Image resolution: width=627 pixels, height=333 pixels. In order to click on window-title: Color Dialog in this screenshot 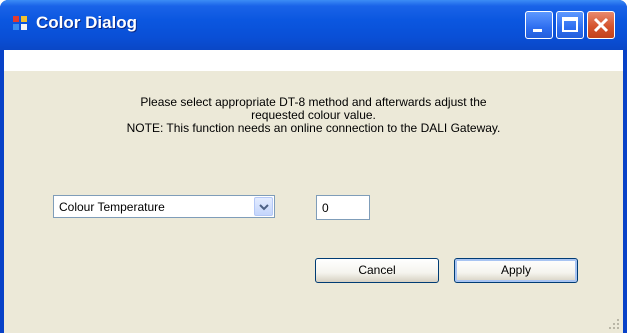, I will do `click(87, 22)`.